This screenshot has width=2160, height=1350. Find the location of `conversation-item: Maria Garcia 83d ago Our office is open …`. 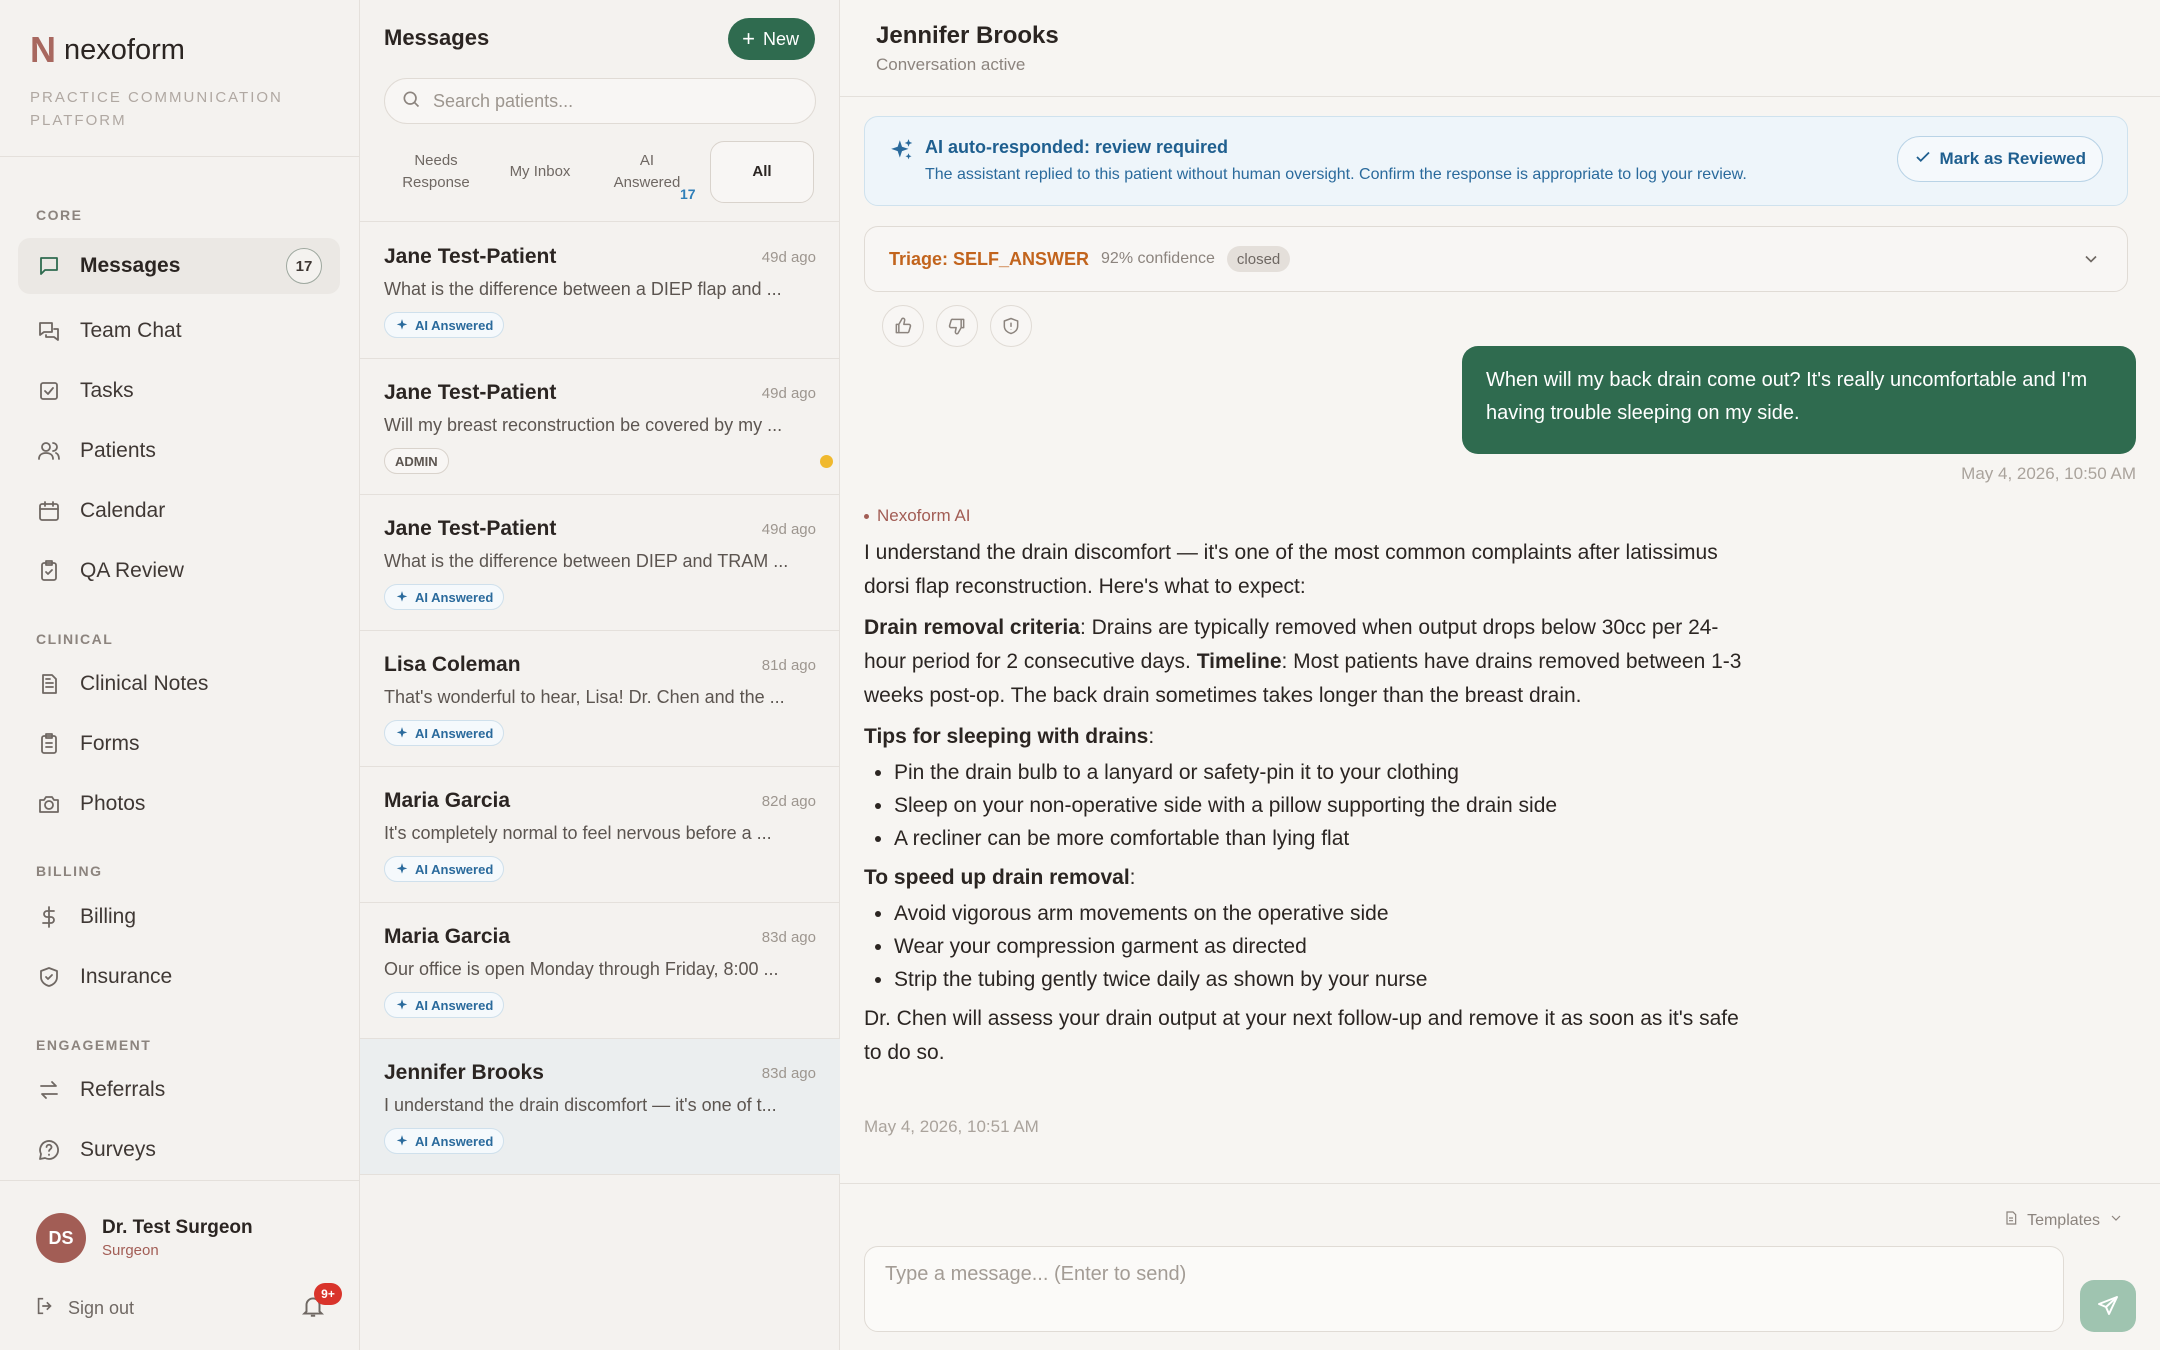

conversation-item: Maria Garcia 83d ago Our office is open … is located at coordinates (600, 971).